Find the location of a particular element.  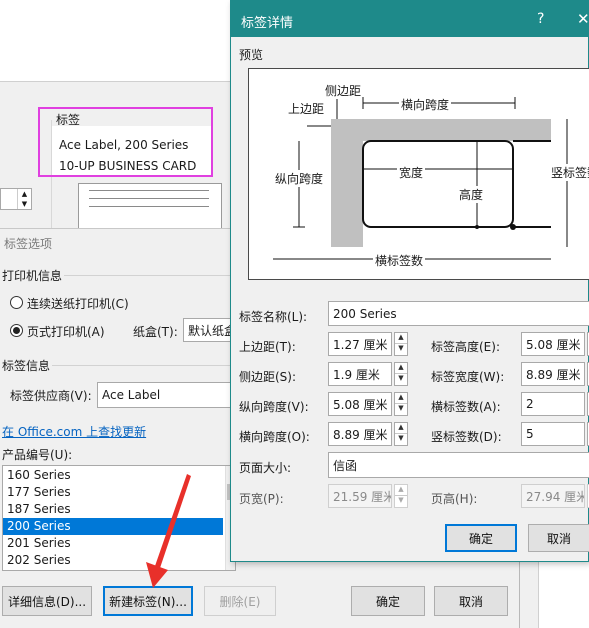

side-margin-input: 1.9 厘米 is located at coordinates (360, 374).